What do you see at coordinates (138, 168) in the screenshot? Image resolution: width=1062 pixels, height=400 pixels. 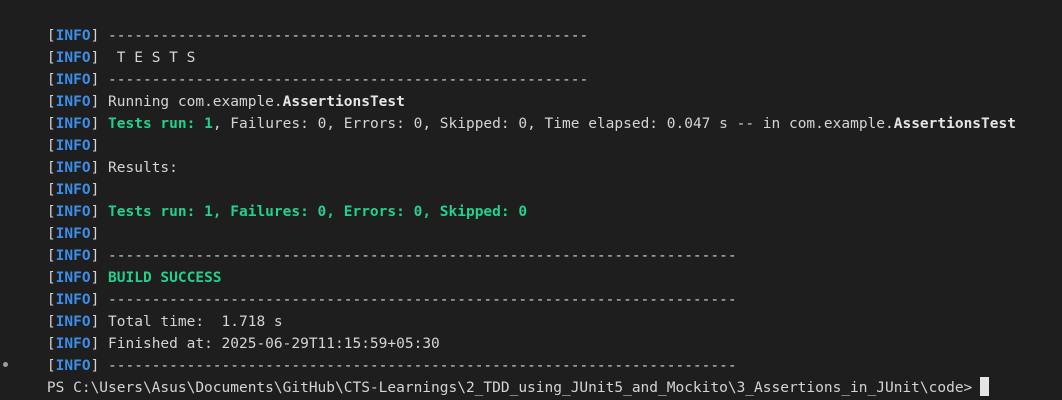 I see `log-text: Results:` at bounding box center [138, 168].